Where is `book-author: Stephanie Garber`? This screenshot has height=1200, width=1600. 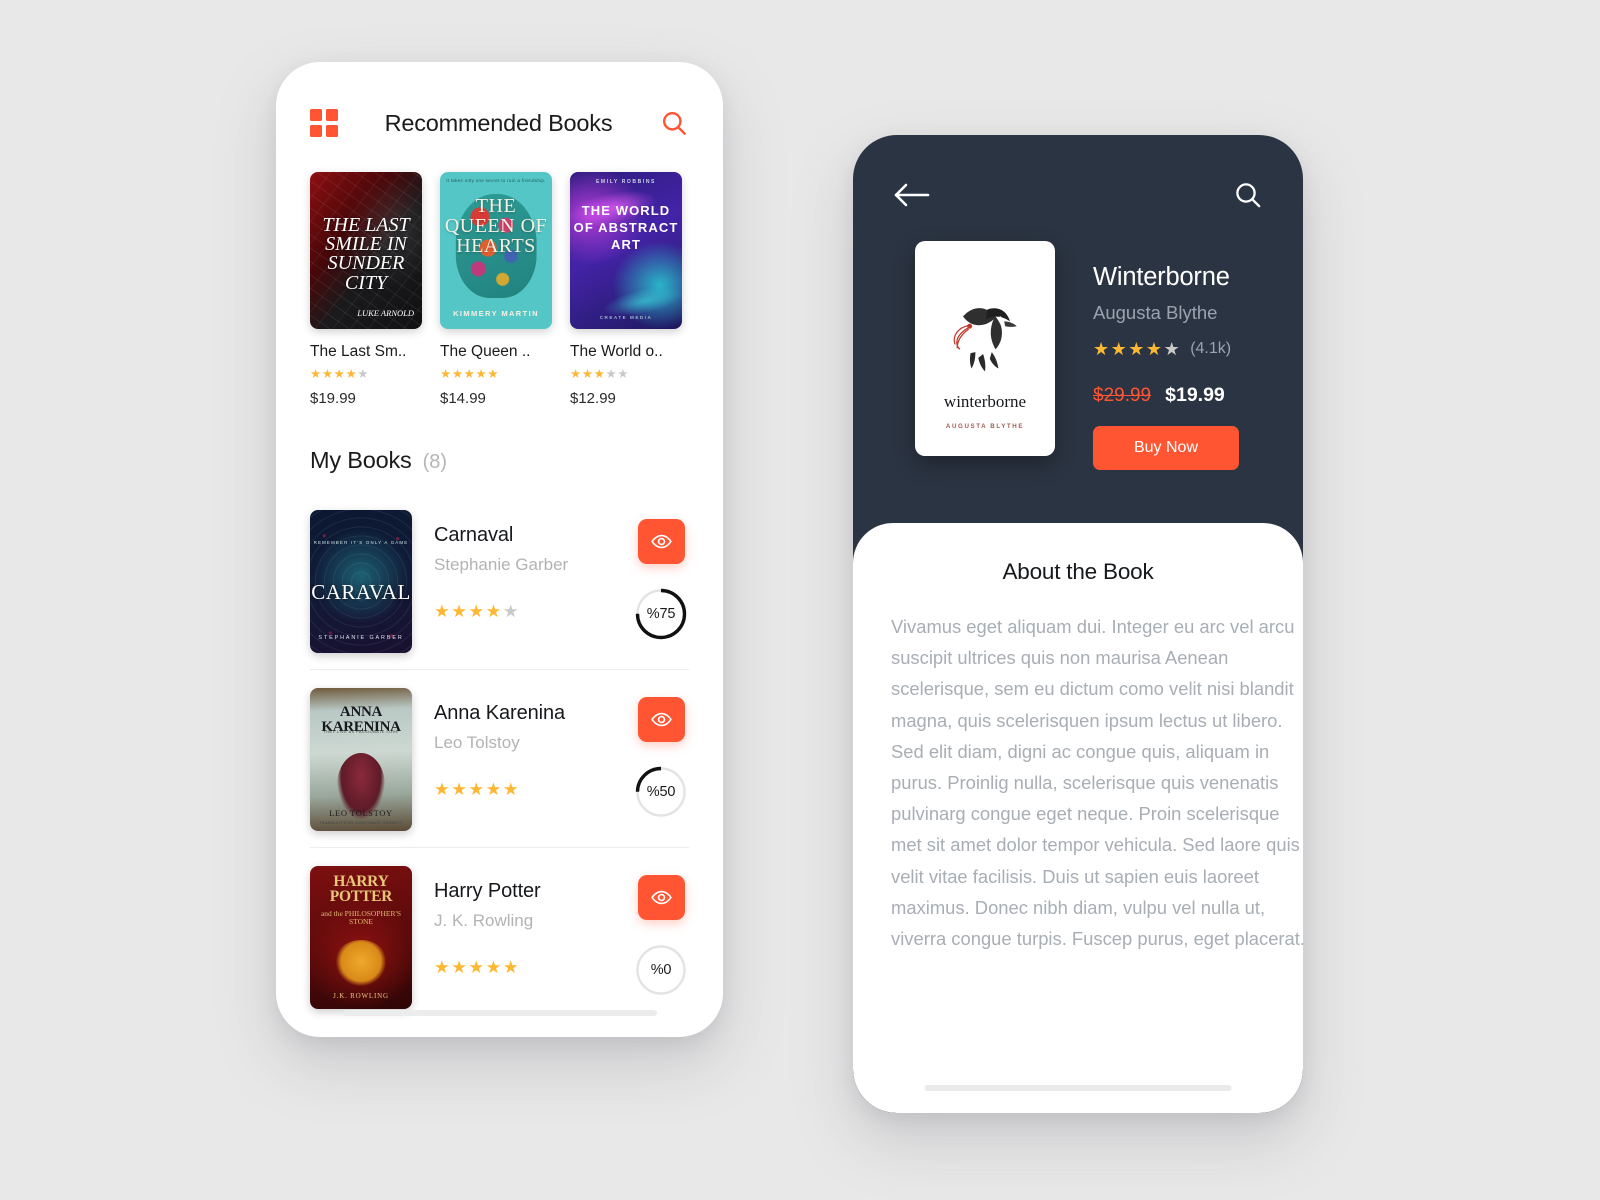
book-author: Stephanie Garber is located at coordinates (501, 564).